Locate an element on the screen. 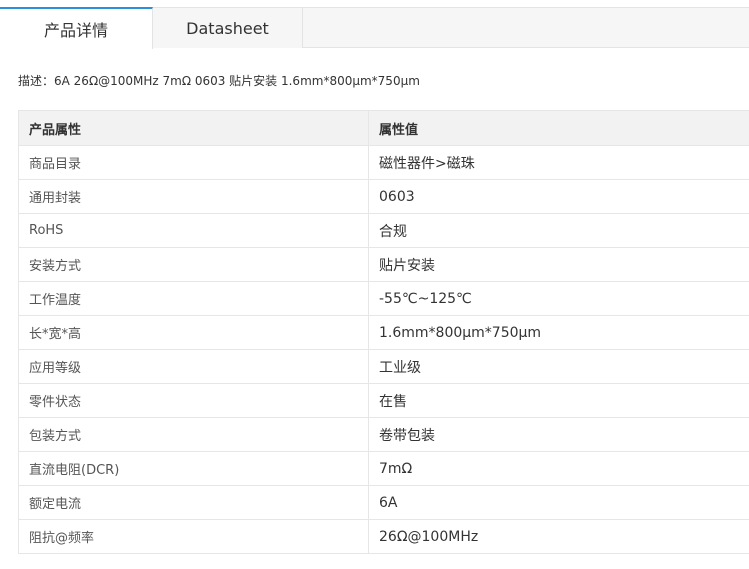  table-row: 直流电阻(DCR) 7mΩ is located at coordinates (383, 468).